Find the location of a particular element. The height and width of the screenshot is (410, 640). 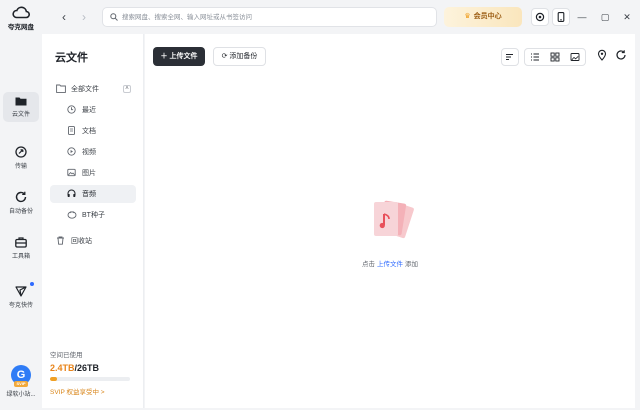

upload-file-button: ＋ 上传文件 is located at coordinates (179, 56).